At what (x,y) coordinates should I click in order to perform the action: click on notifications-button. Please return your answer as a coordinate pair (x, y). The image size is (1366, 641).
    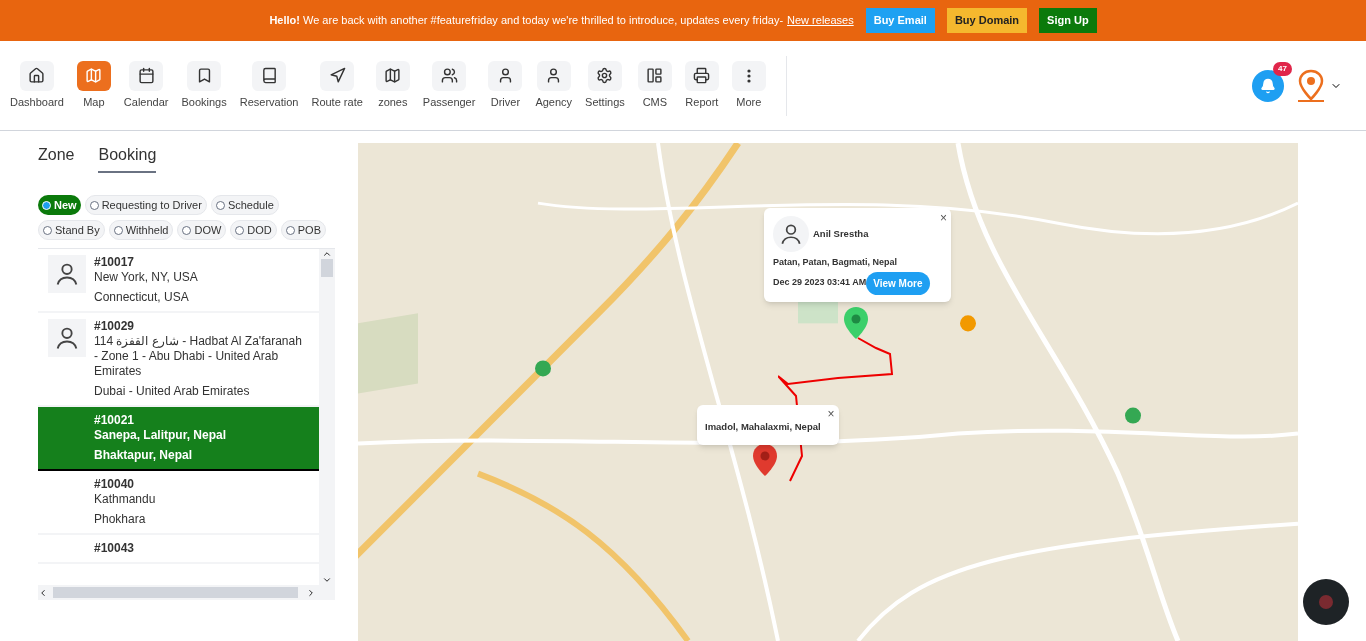
    Looking at the image, I should click on (1268, 85).